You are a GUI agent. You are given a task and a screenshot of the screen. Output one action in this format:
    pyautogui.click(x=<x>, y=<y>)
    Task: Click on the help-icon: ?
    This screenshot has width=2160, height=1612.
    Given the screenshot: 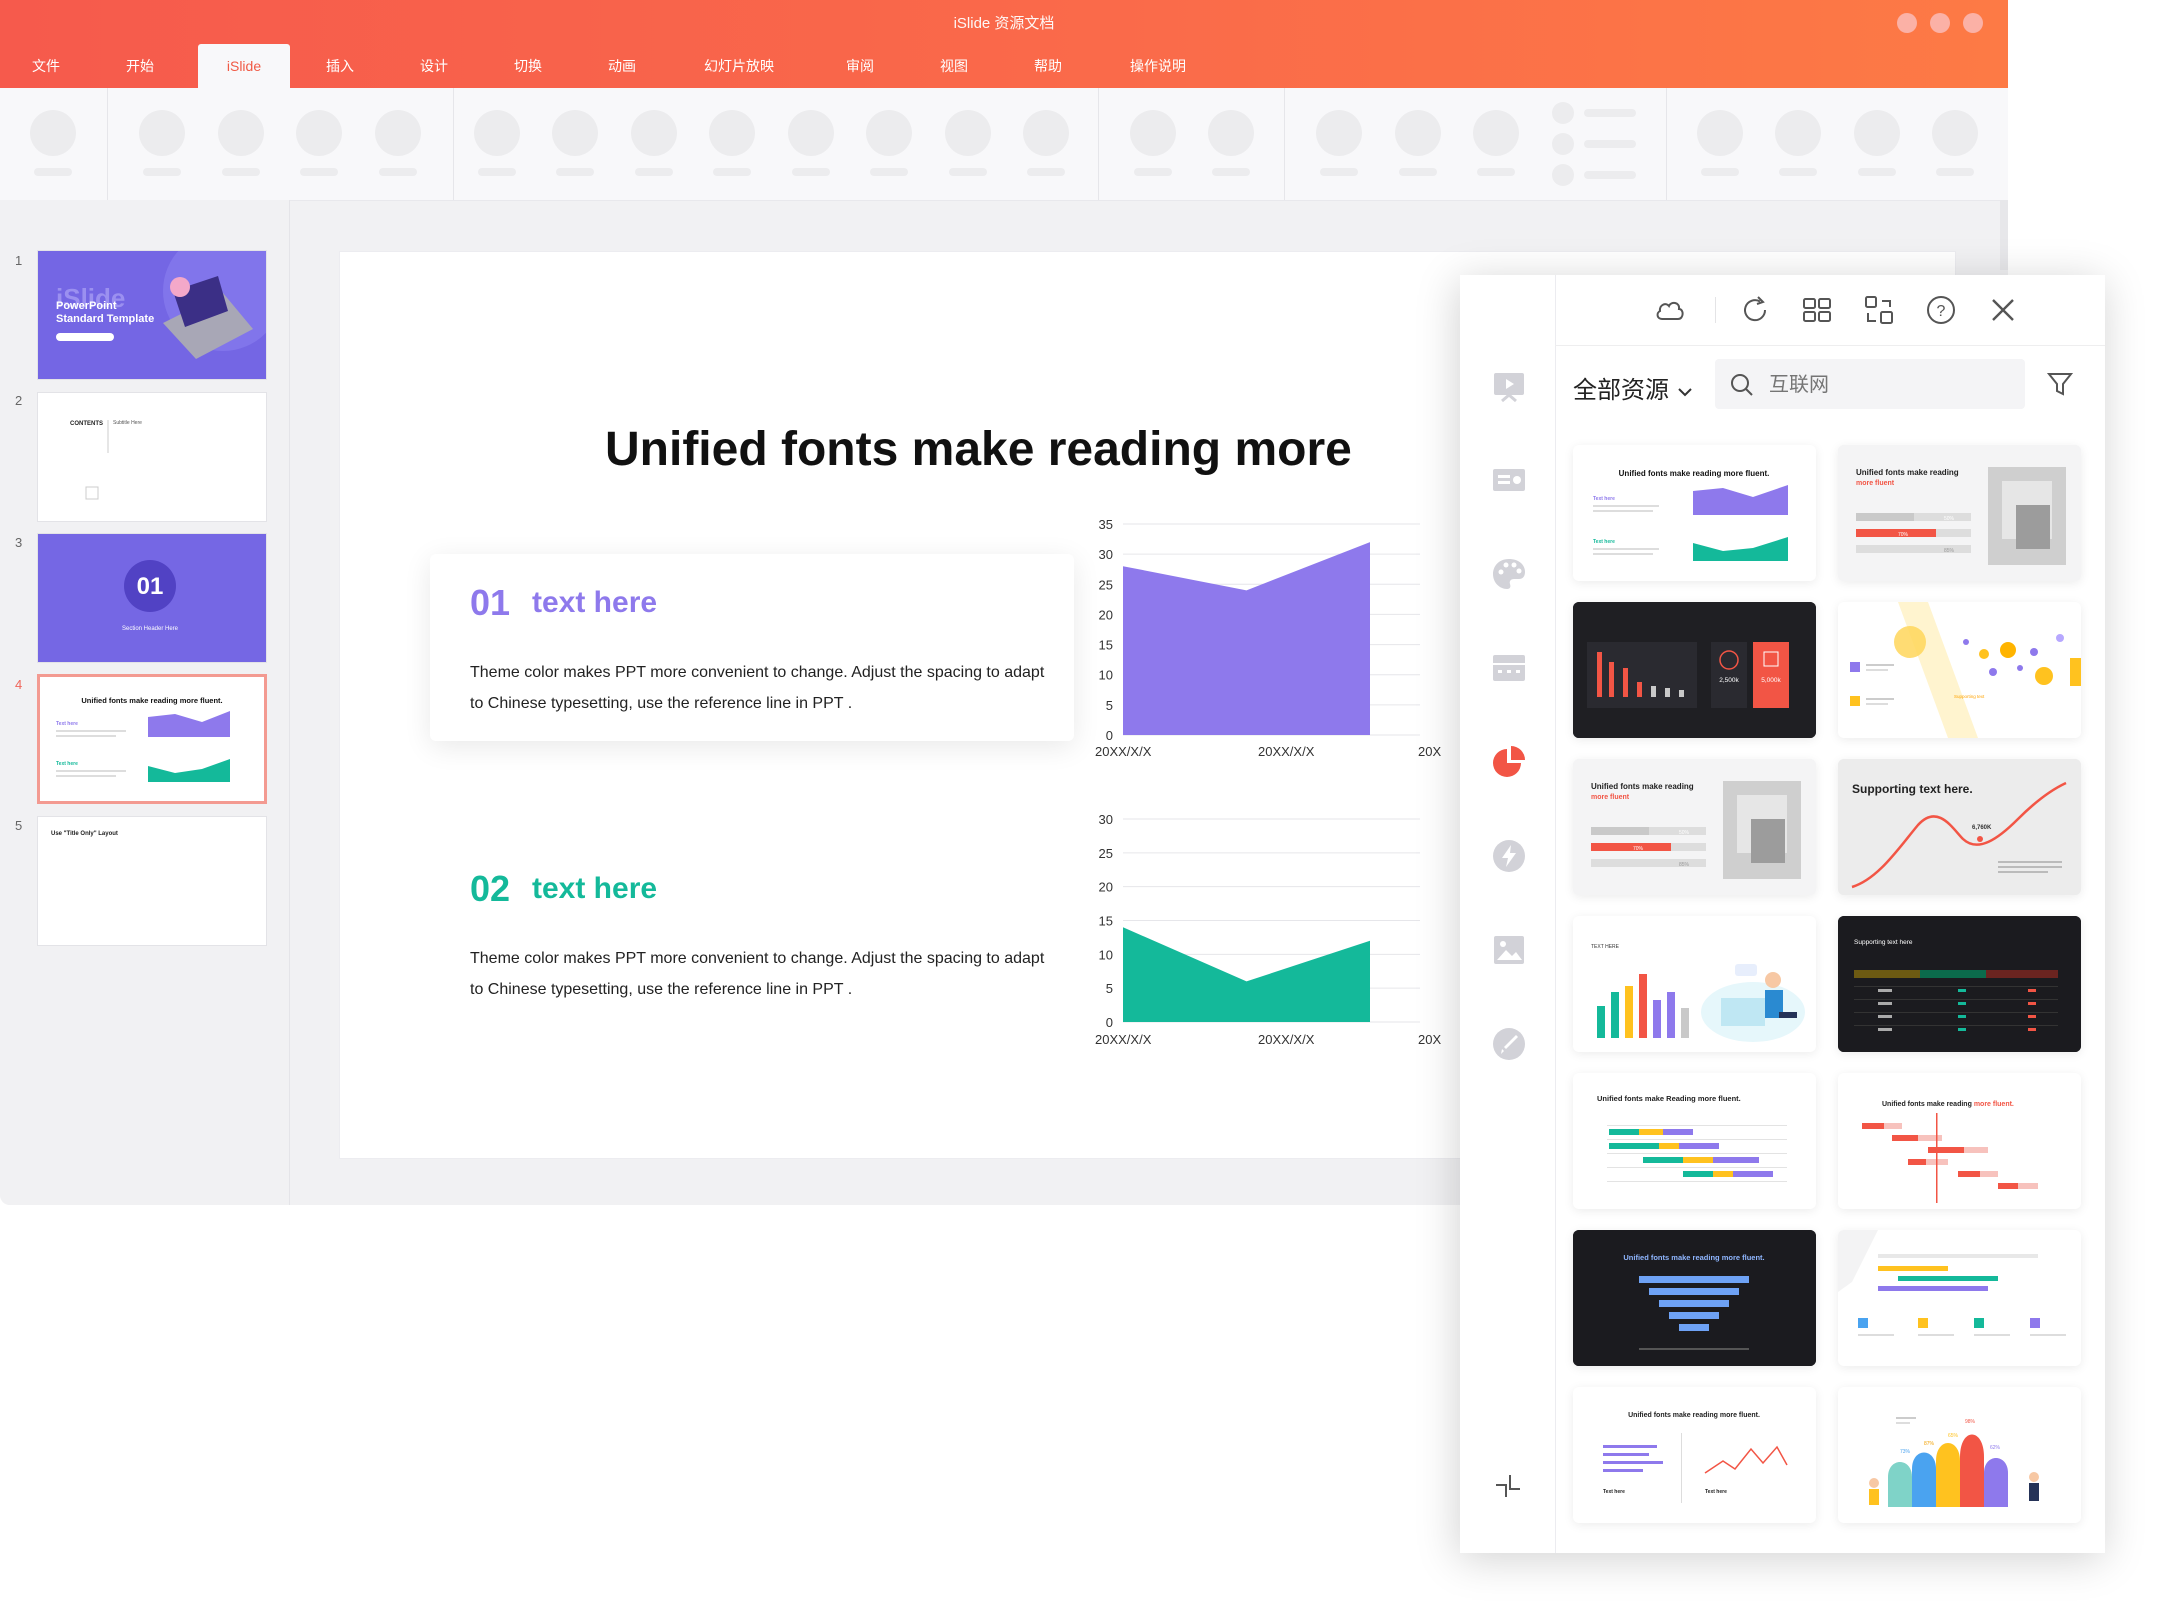 What is the action you would take?
    pyautogui.click(x=1941, y=310)
    